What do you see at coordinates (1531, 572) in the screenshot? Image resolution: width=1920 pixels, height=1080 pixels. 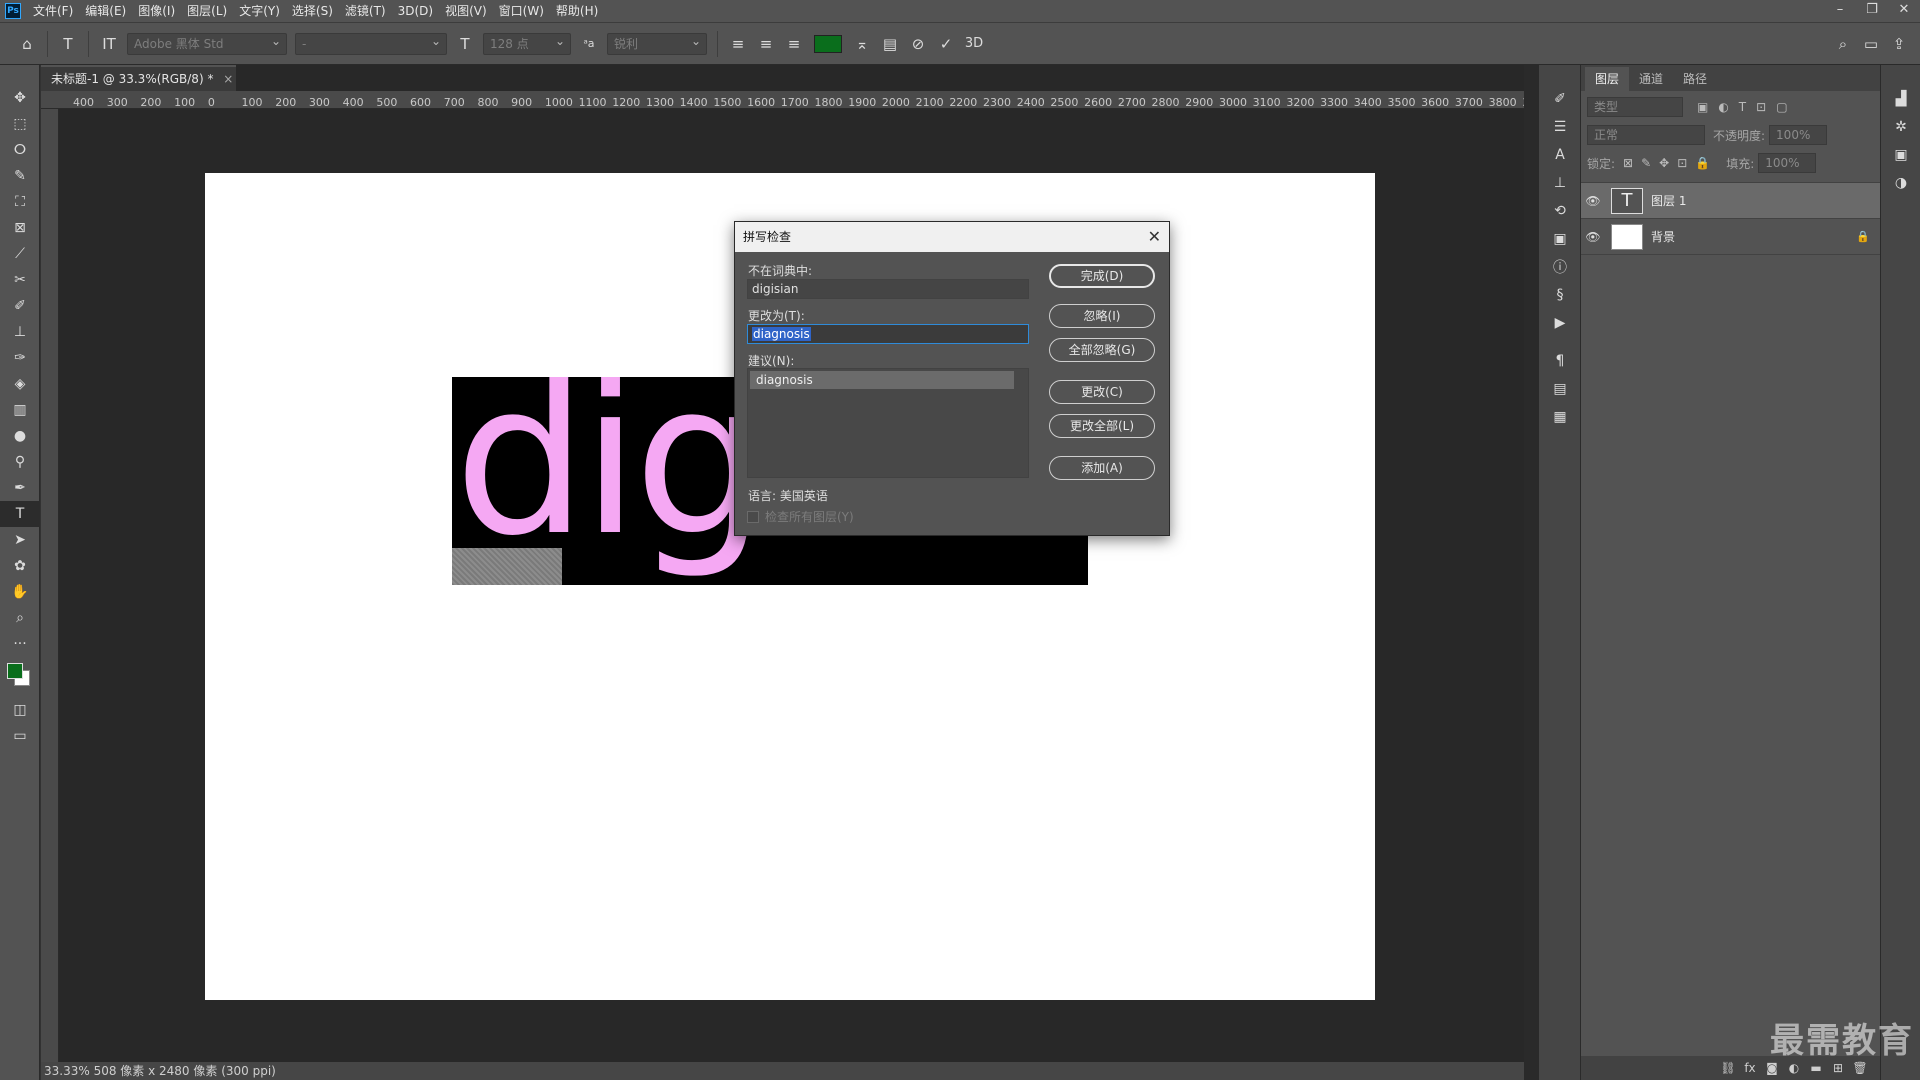 I see `vertical-scrollbar` at bounding box center [1531, 572].